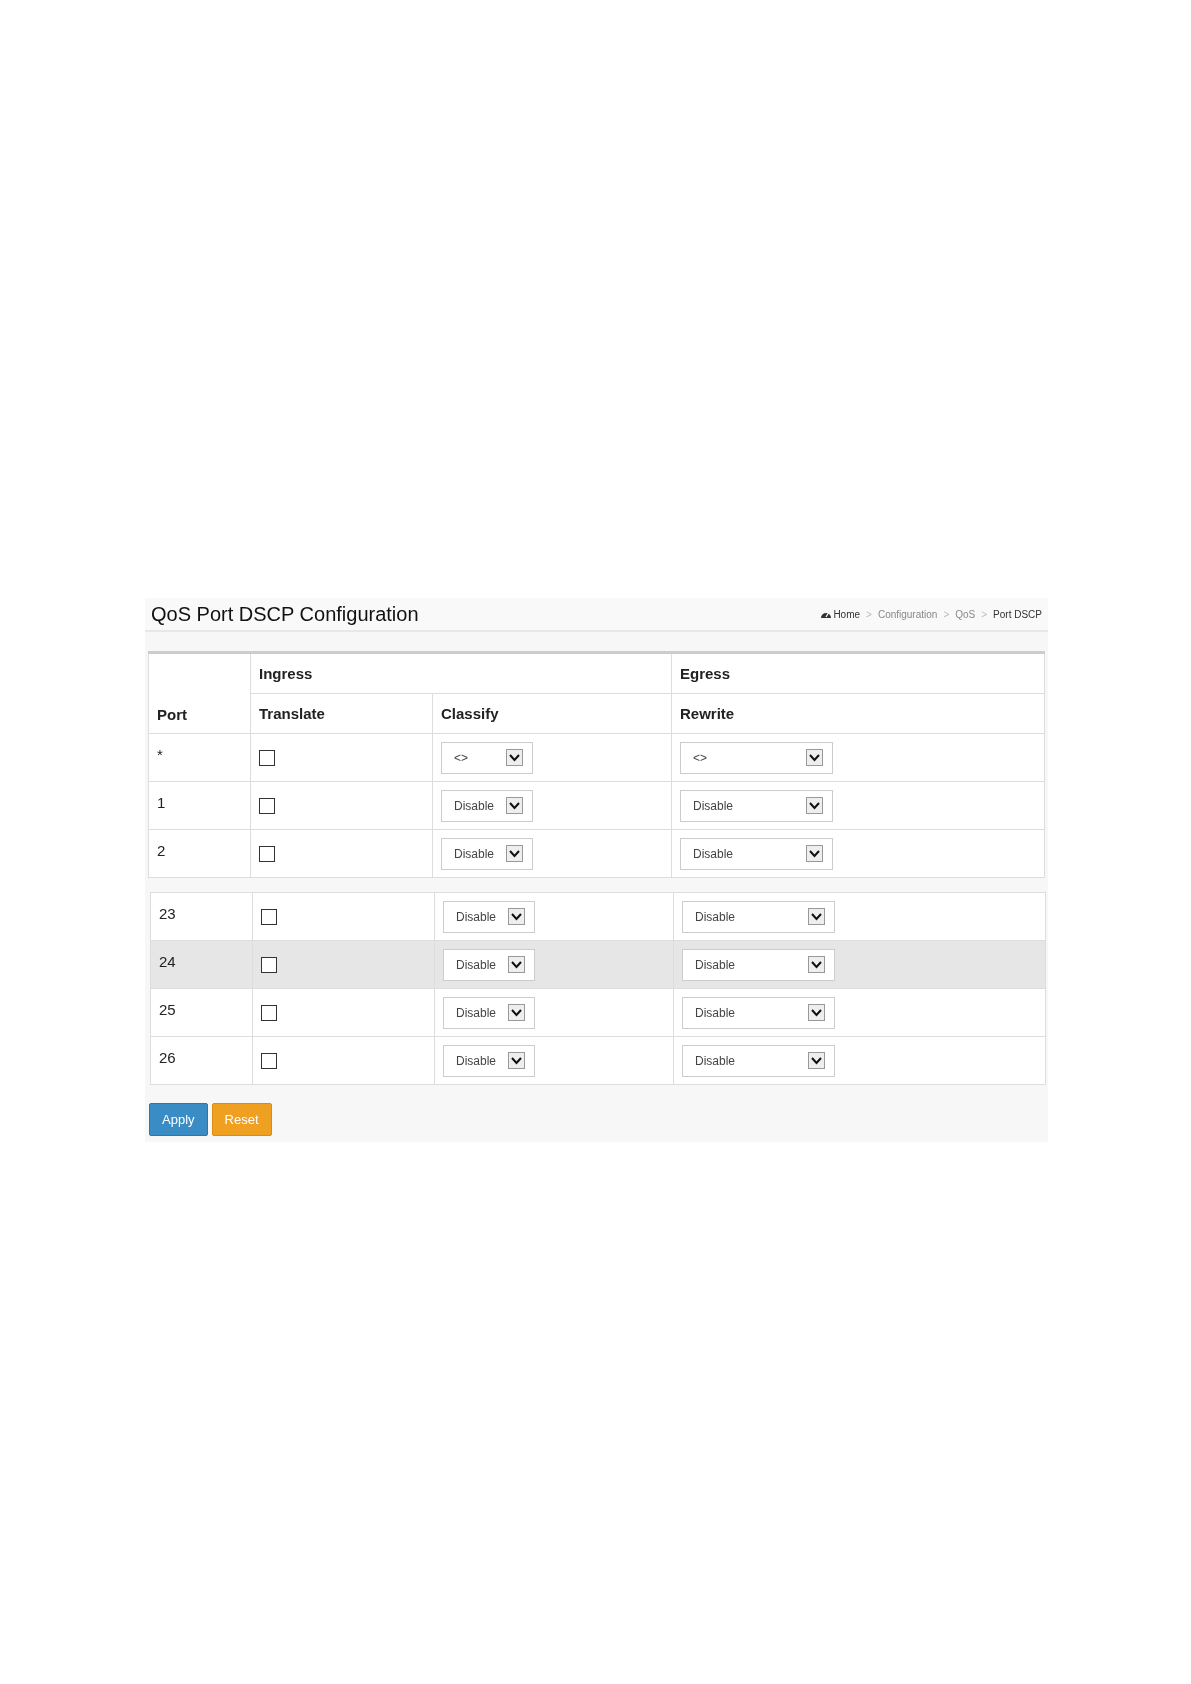 The width and height of the screenshot is (1191, 1684). Describe the element at coordinates (167, 1009) in the screenshot. I see `port-number: 25` at that location.